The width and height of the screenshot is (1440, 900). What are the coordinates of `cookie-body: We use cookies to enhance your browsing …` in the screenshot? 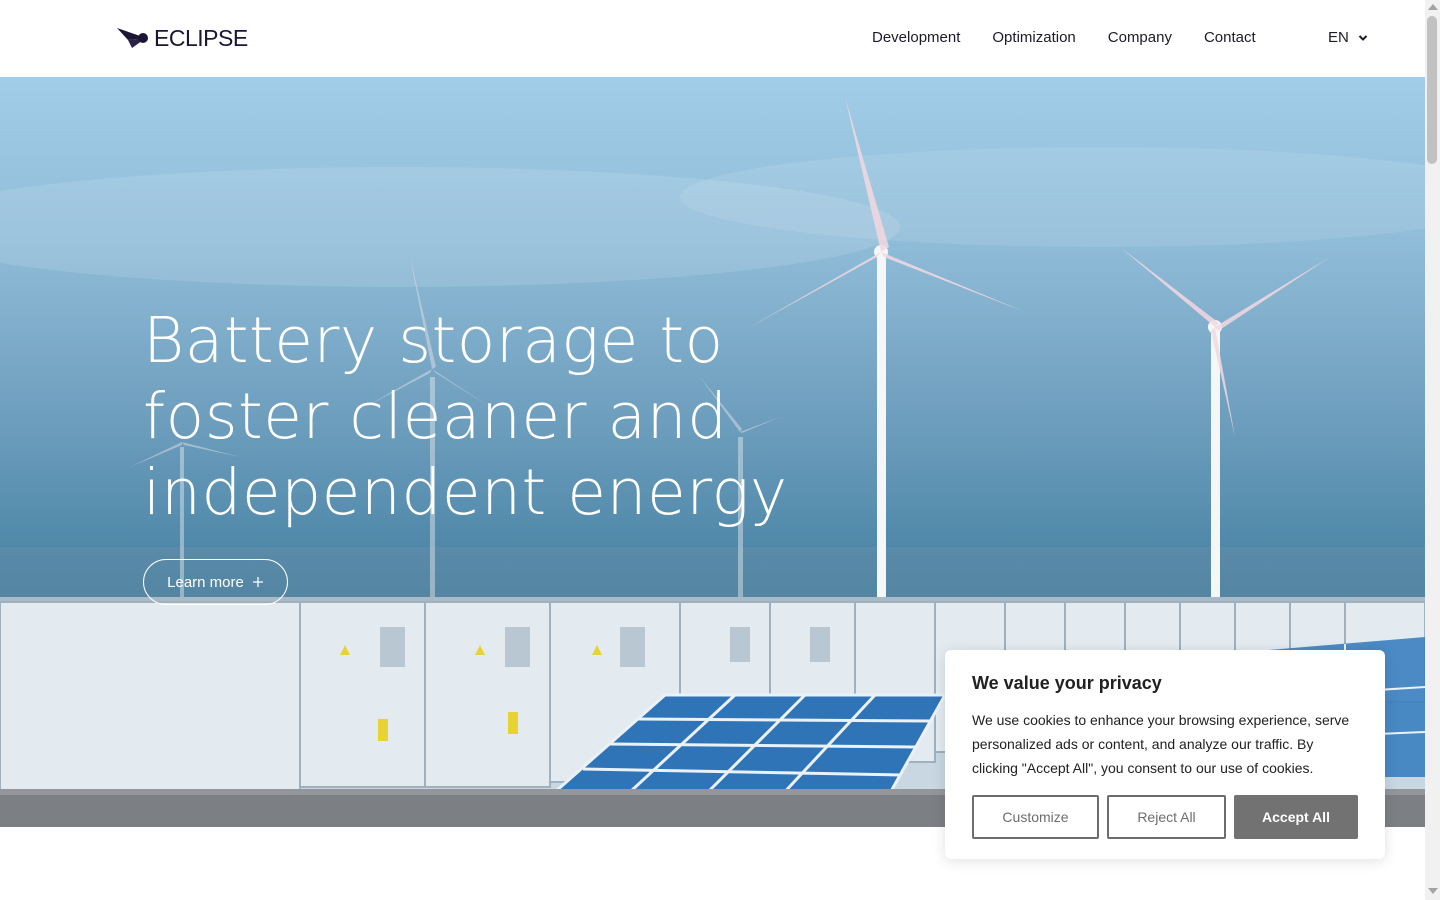 It's located at (1161, 744).